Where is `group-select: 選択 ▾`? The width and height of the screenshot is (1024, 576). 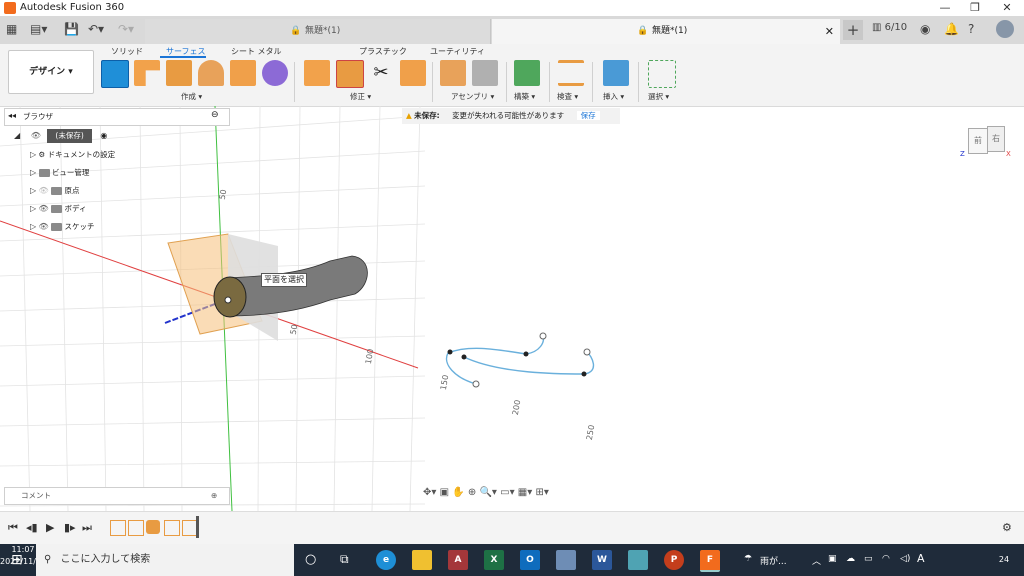
group-select: 選択 ▾ is located at coordinates (658, 96).